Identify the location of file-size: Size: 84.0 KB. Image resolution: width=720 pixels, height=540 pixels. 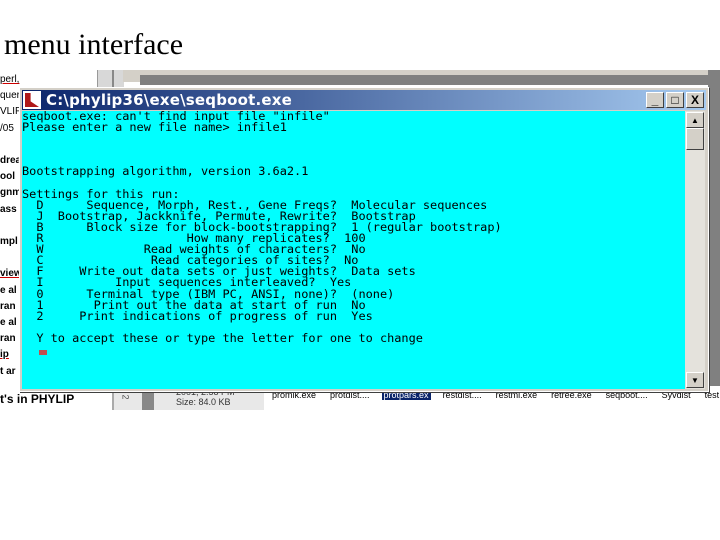
(203, 402).